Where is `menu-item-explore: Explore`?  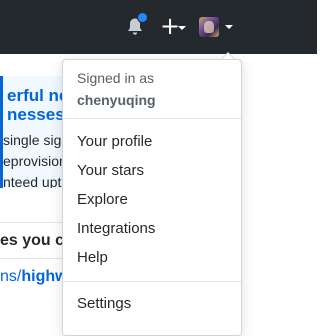
menu-item-explore: Explore is located at coordinates (152, 200).